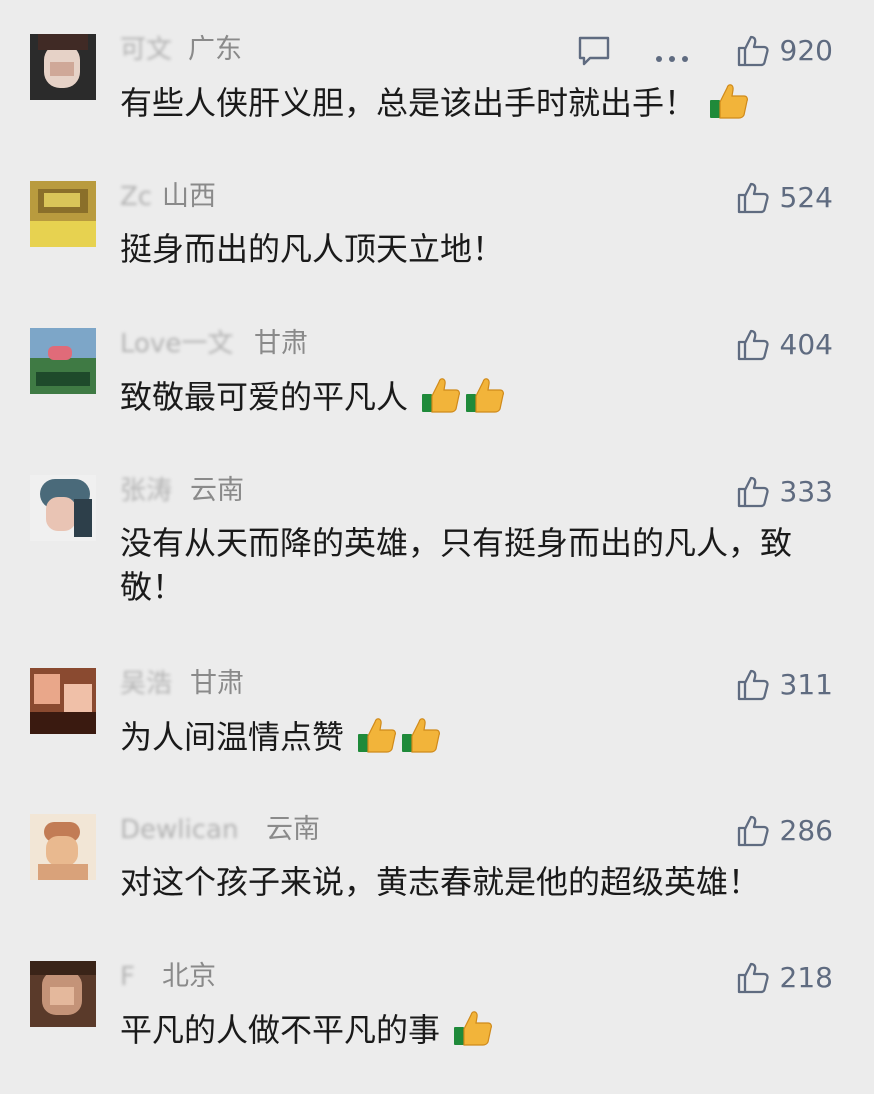  I want to click on comment-body: 对这个孩子来说，黄志春就是他的超级英雄！, so click(440, 882).